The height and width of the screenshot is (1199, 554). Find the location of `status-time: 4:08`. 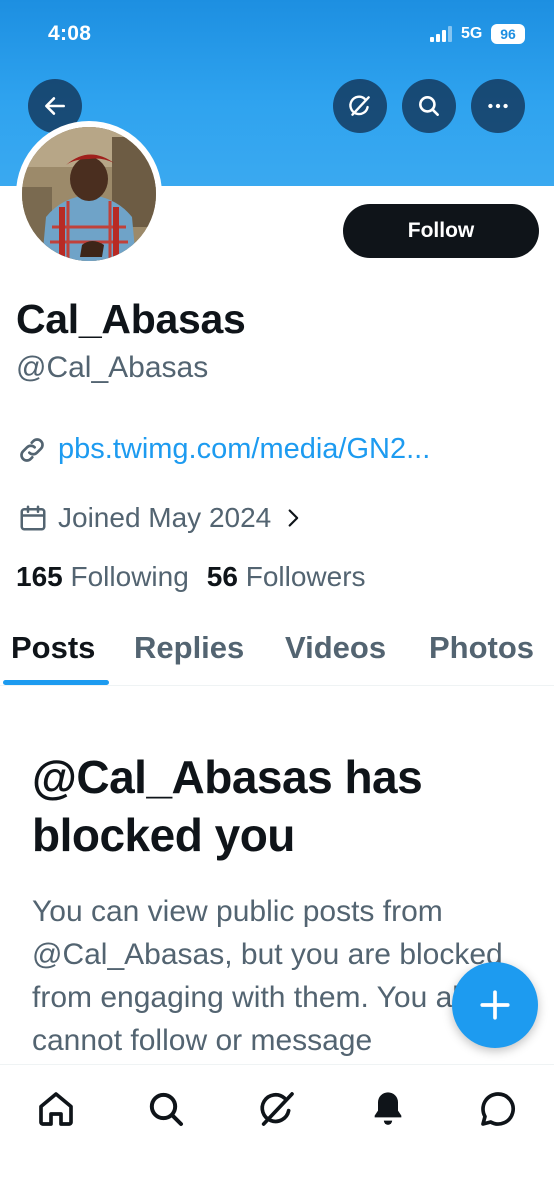

status-time: 4:08 is located at coordinates (70, 33).